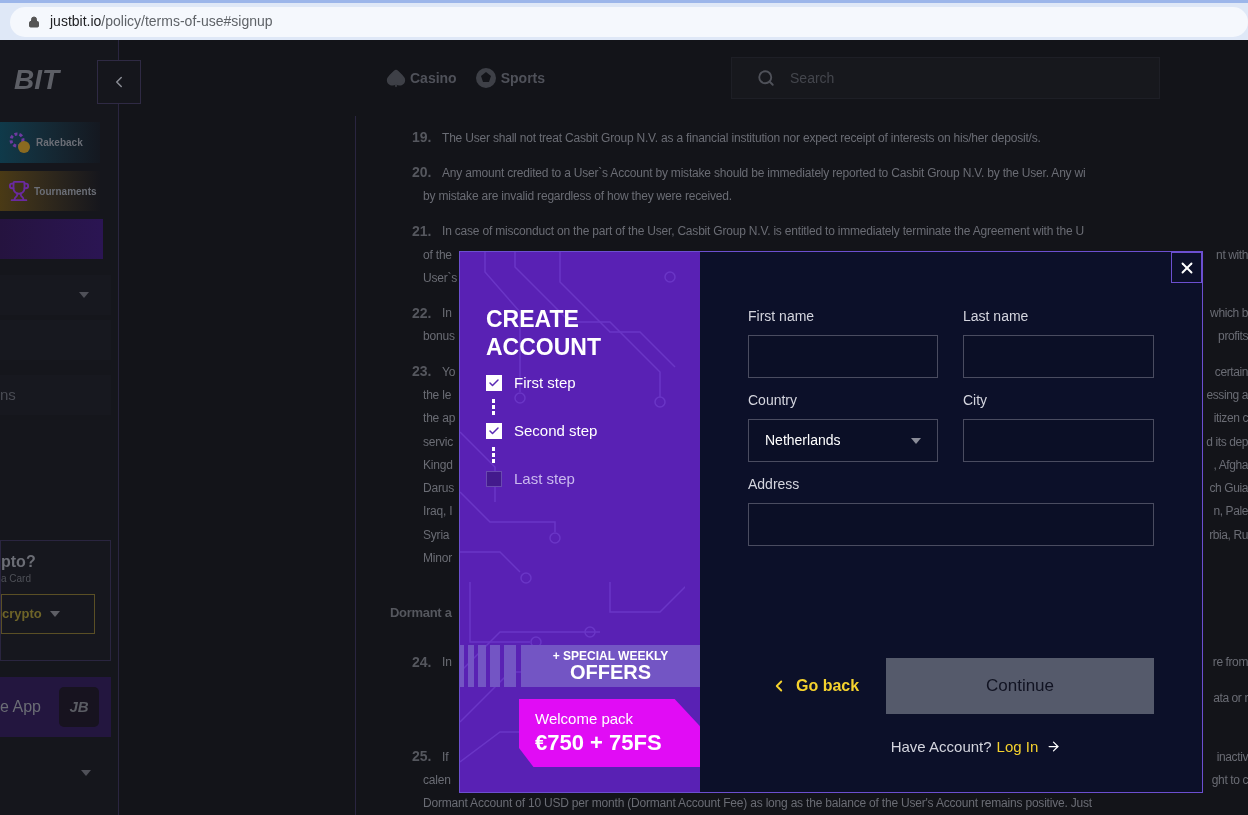 The image size is (1248, 815). I want to click on app-banner: e App JB, so click(55, 707).